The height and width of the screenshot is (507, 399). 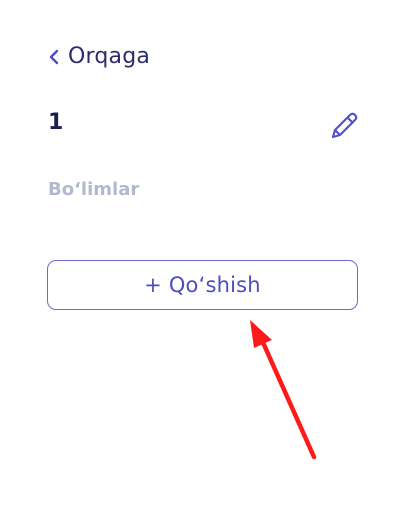 What do you see at coordinates (202, 285) in the screenshot?
I see `add-button: + Qo‘shish` at bounding box center [202, 285].